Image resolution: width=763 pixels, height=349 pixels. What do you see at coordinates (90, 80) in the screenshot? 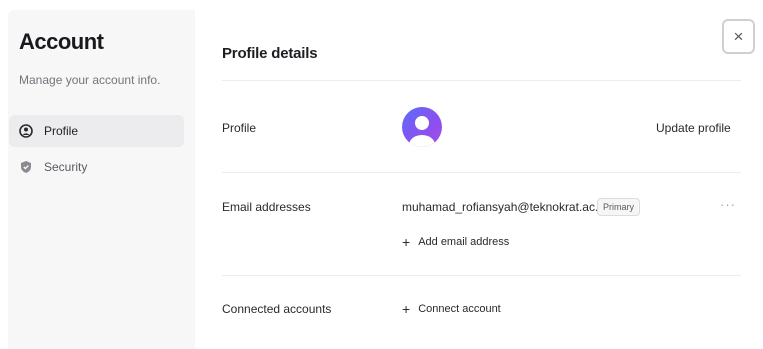
I see `account-subtitle: Manage your account info.` at bounding box center [90, 80].